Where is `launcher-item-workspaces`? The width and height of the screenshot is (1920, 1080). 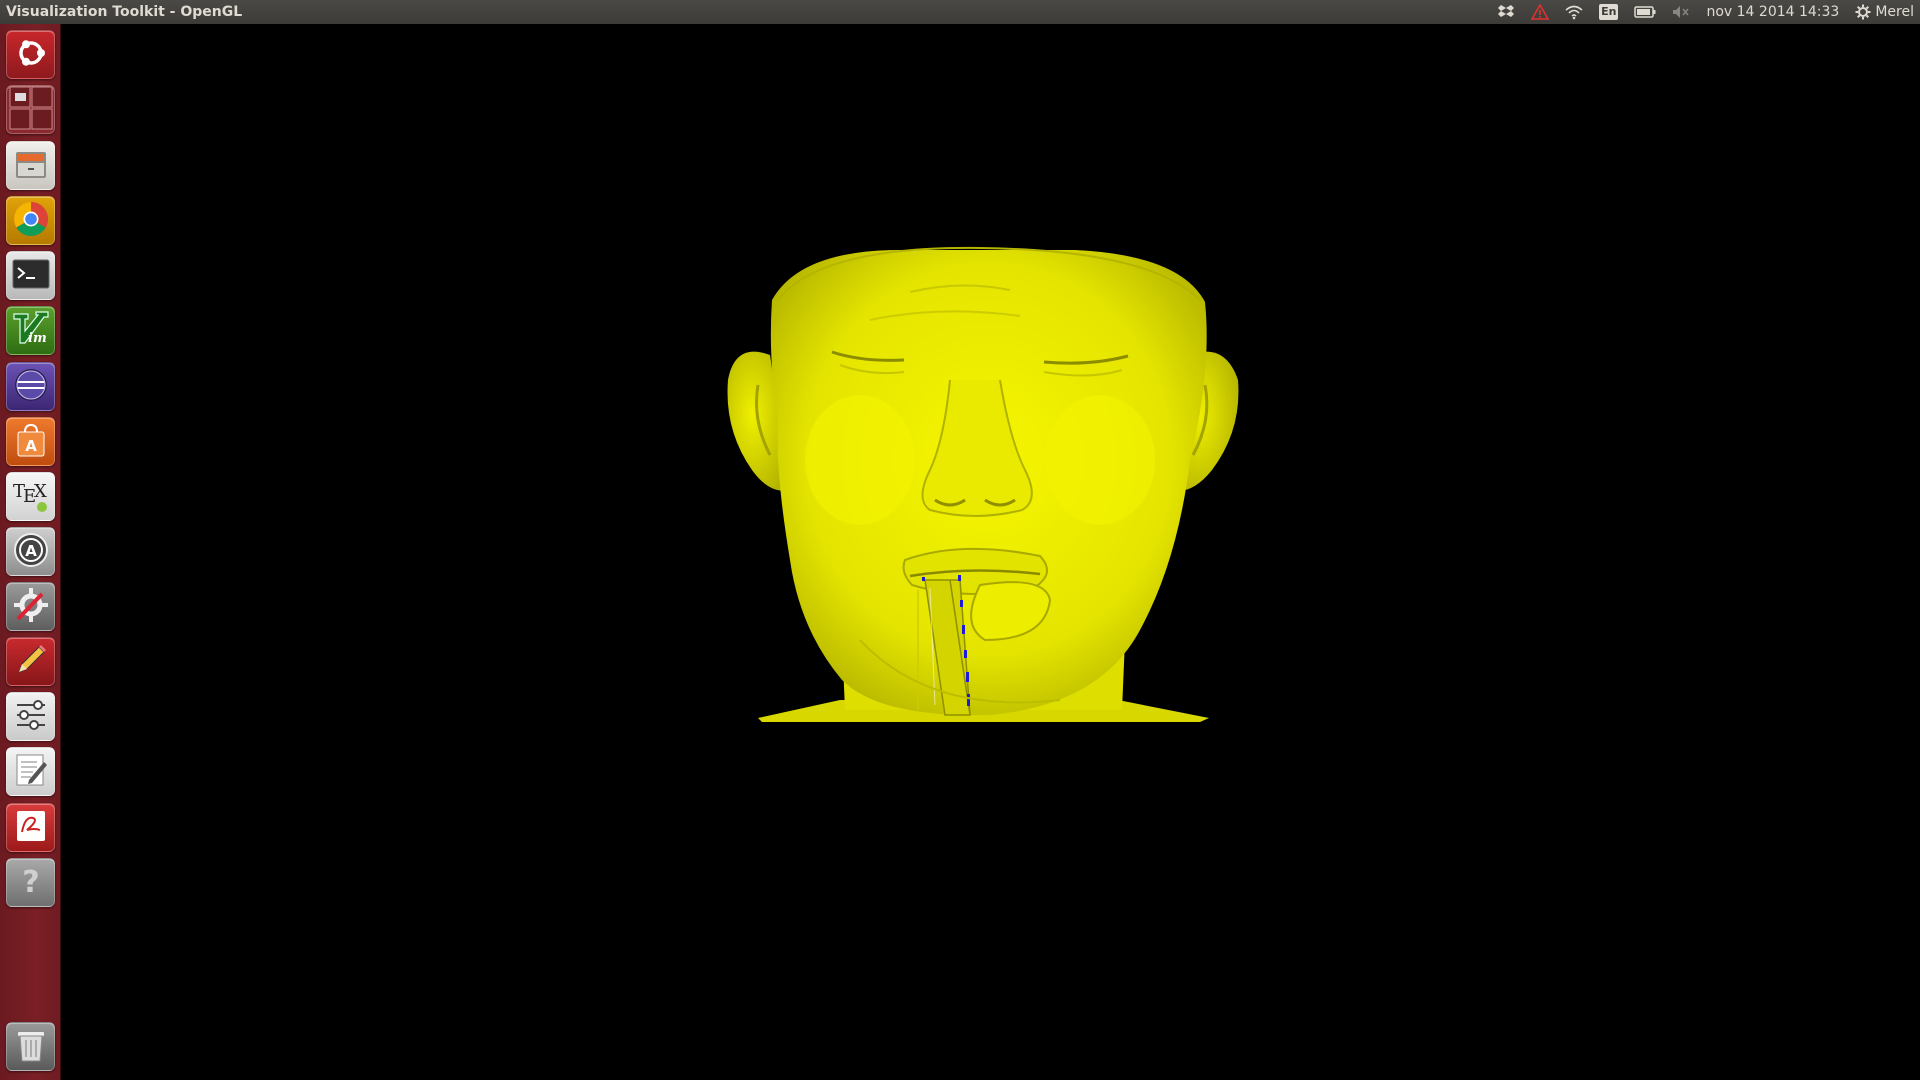
launcher-item-workspaces is located at coordinates (30, 109).